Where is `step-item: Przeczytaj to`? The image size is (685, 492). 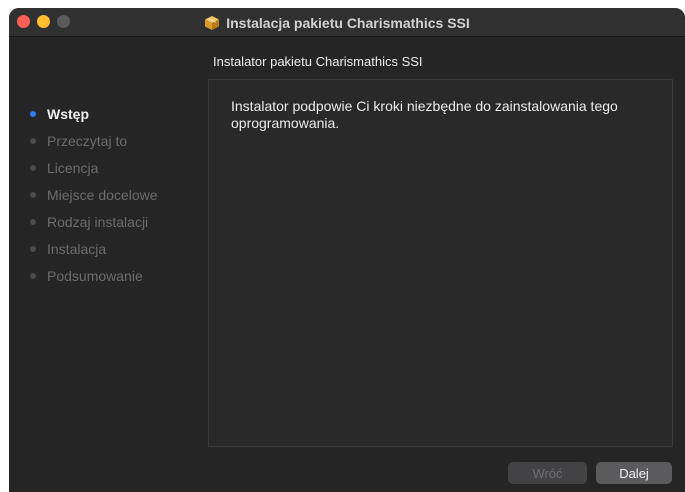 step-item: Przeczytaj to is located at coordinates (108, 140).